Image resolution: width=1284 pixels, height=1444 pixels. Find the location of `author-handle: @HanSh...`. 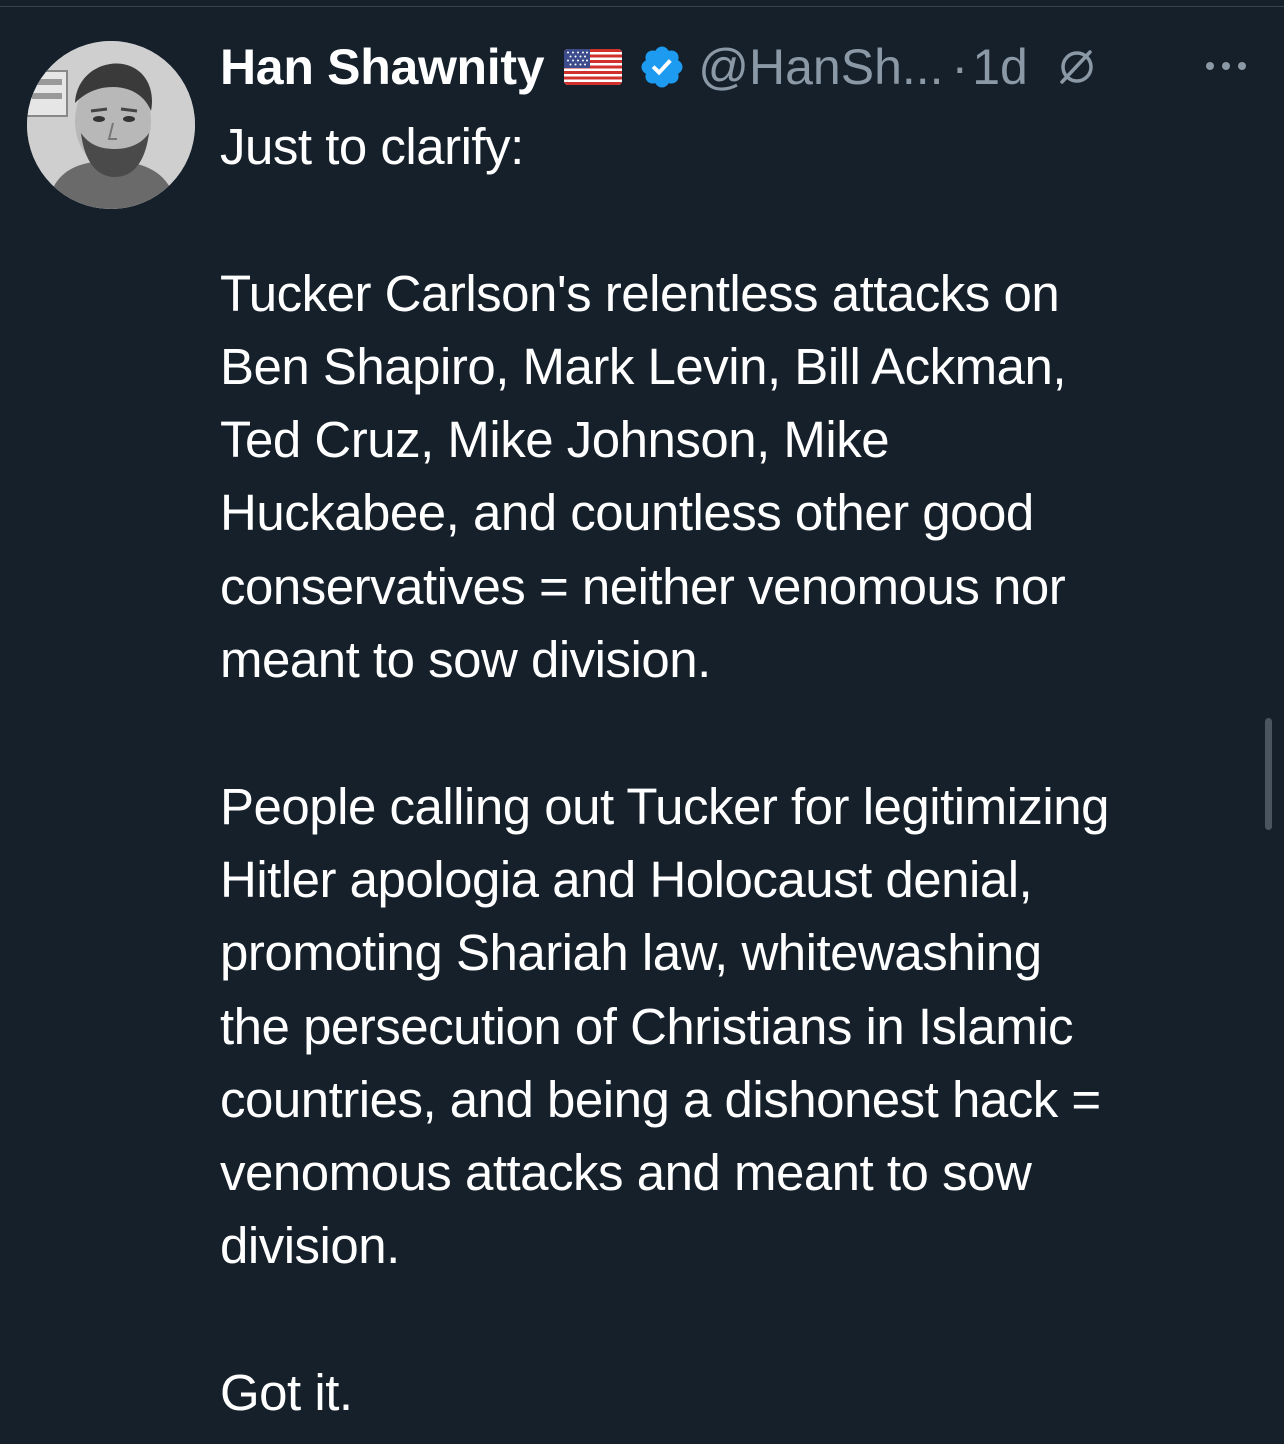

author-handle: @HanSh... is located at coordinates (820, 67).